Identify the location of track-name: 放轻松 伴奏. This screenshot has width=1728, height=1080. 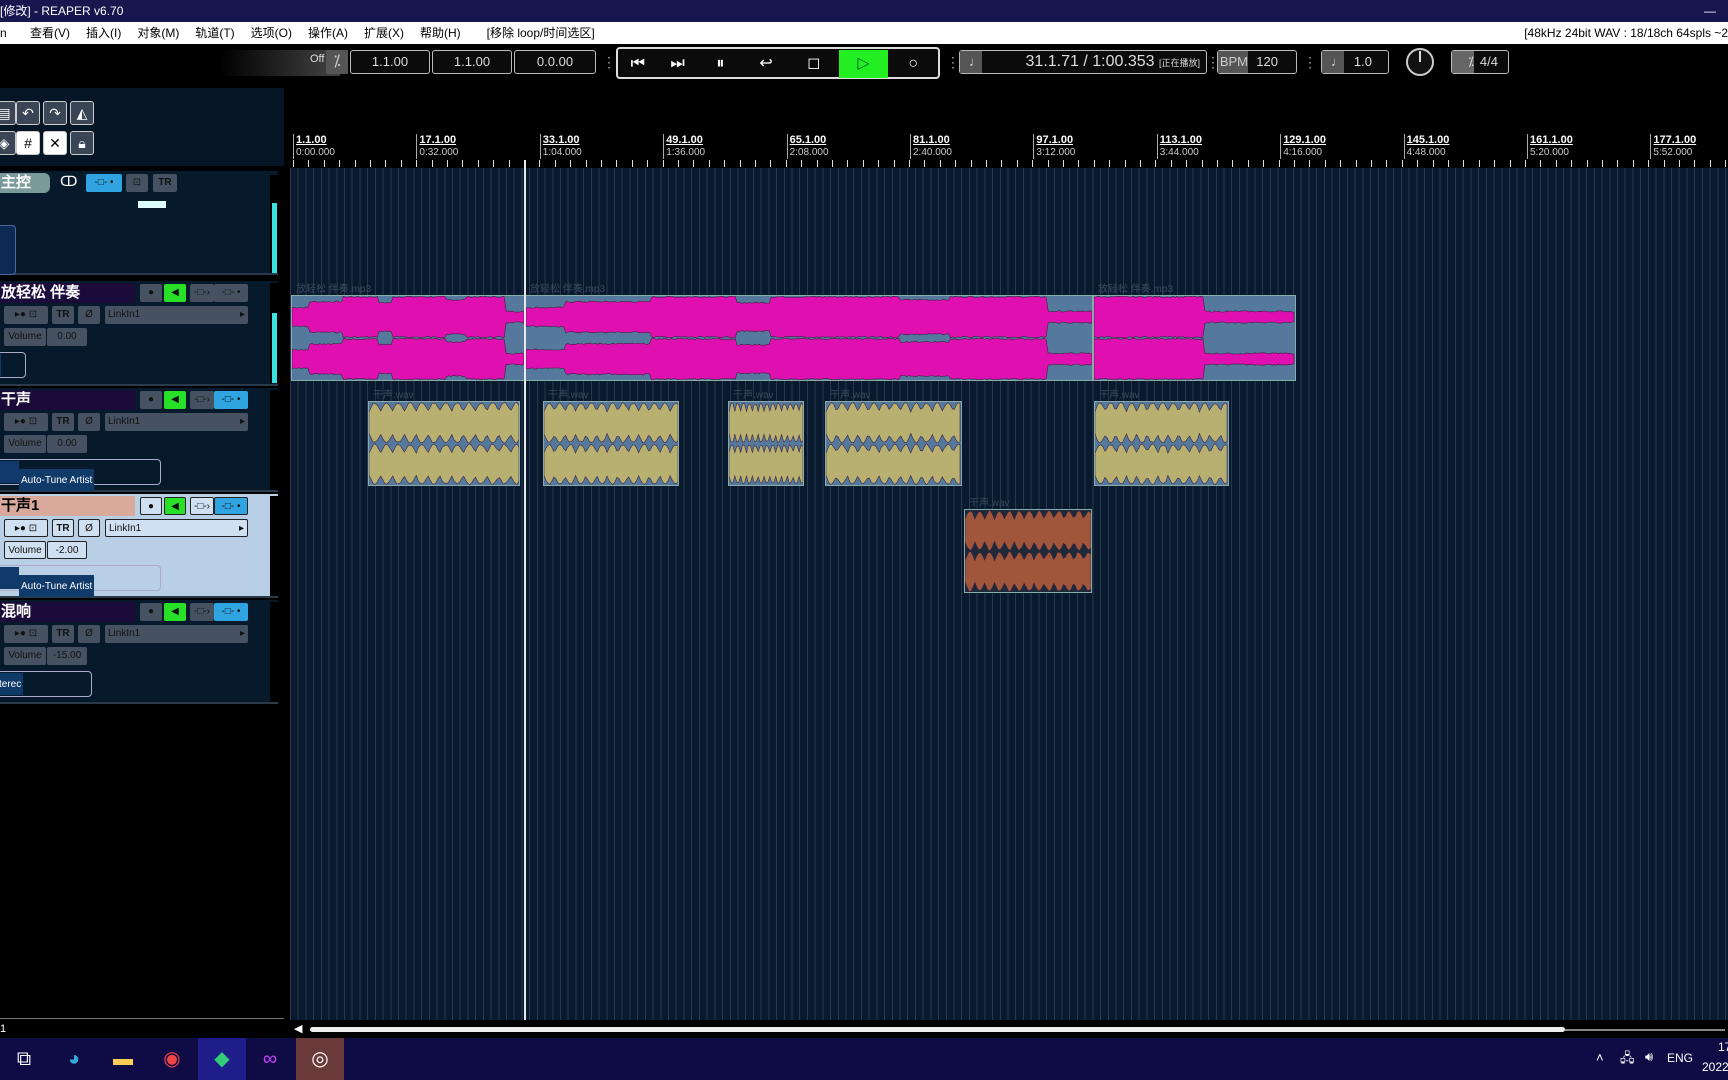
(67, 293).